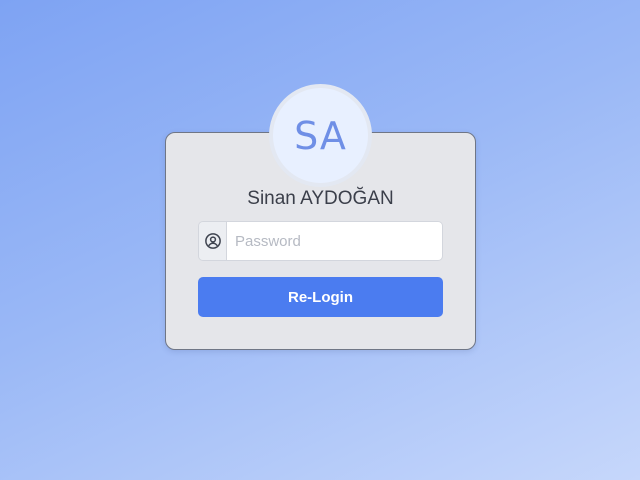  I want to click on password-input-group, so click(320, 241).